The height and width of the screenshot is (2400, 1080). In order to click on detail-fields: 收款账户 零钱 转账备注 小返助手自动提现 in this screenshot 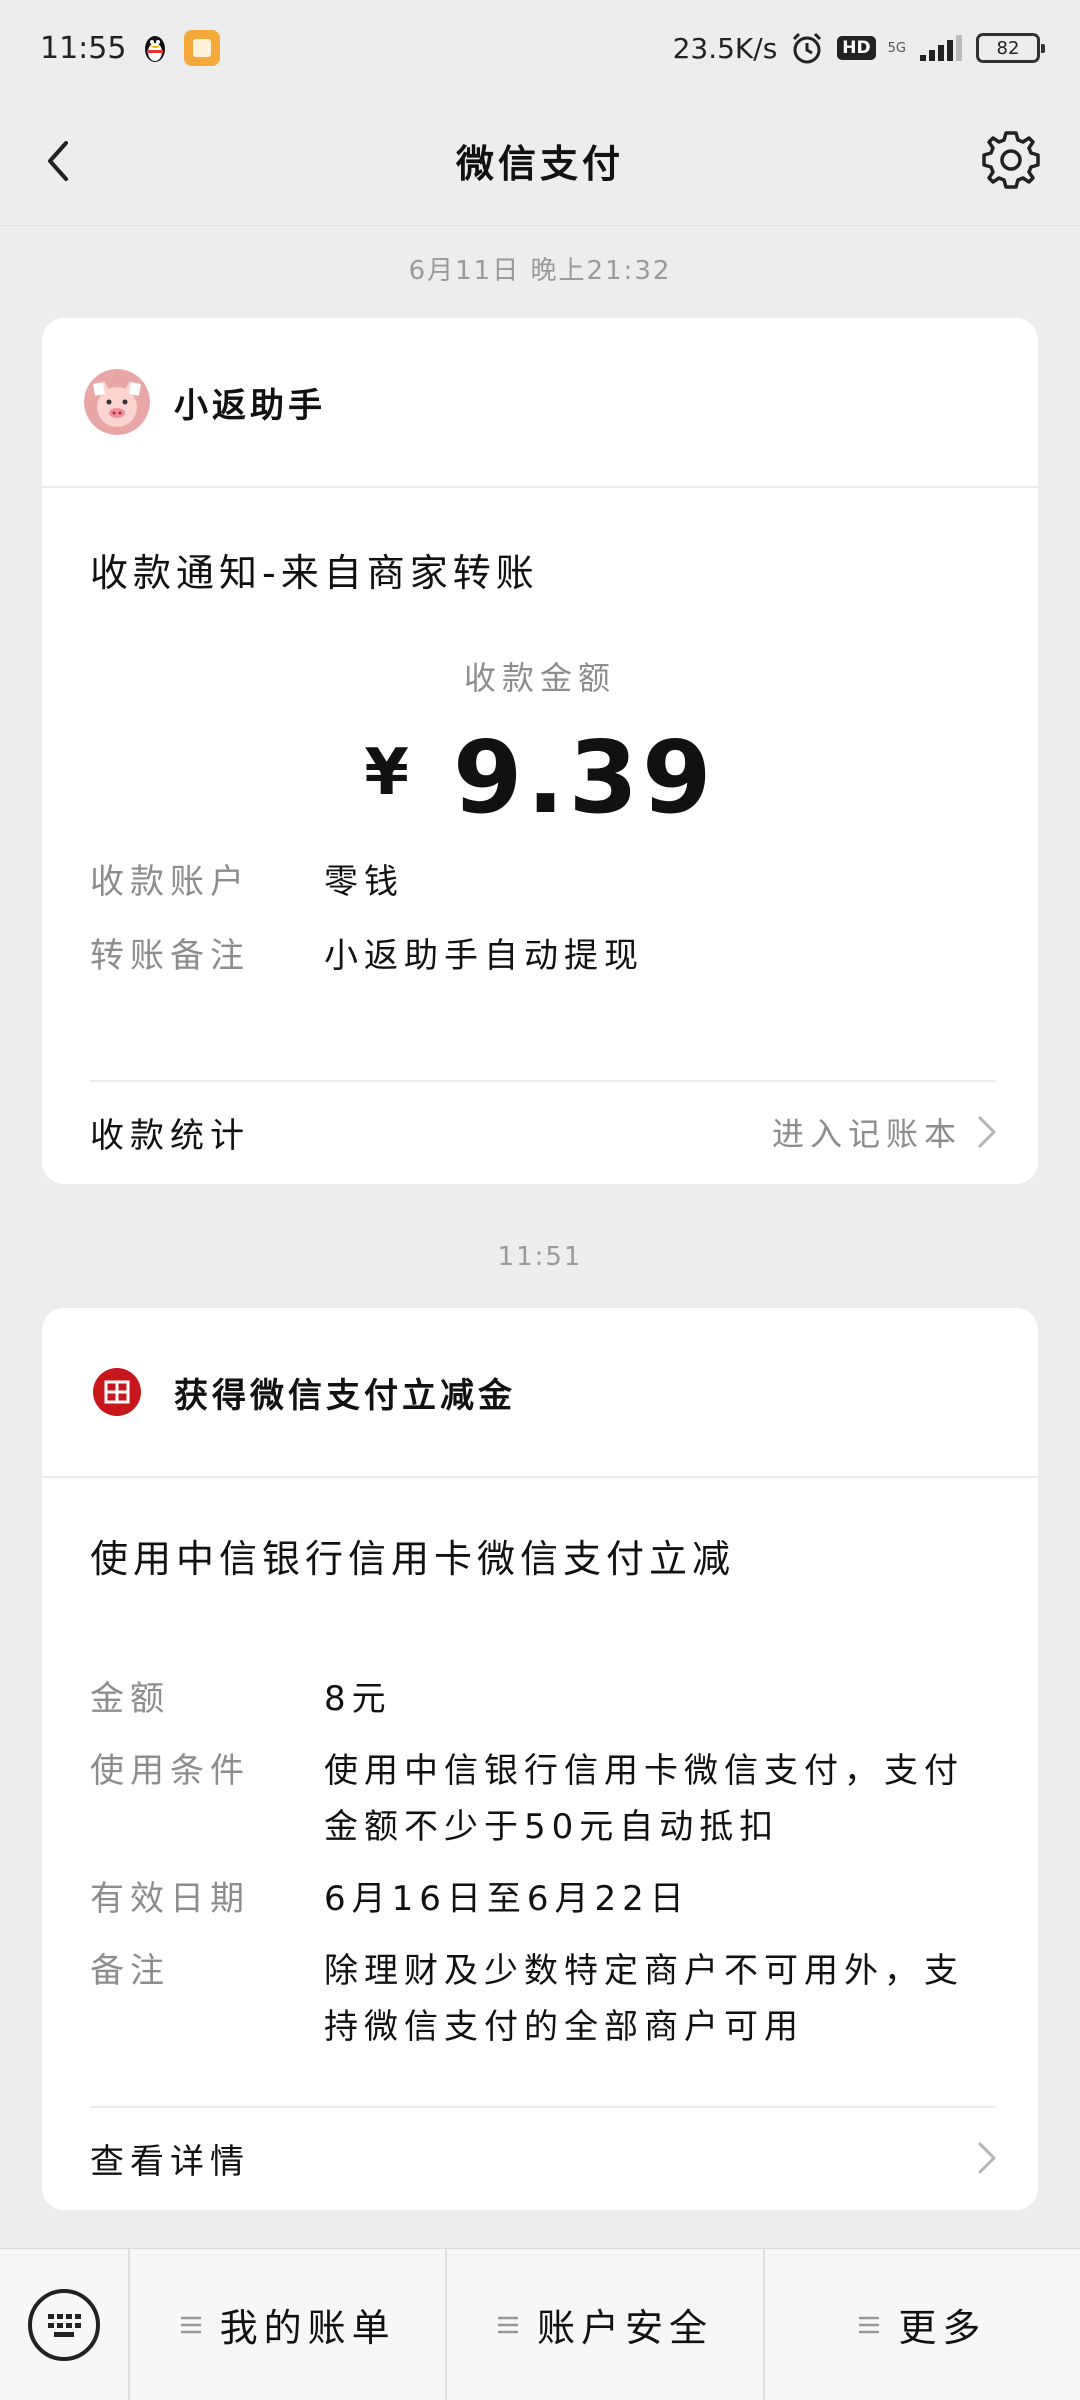, I will do `click(540, 919)`.